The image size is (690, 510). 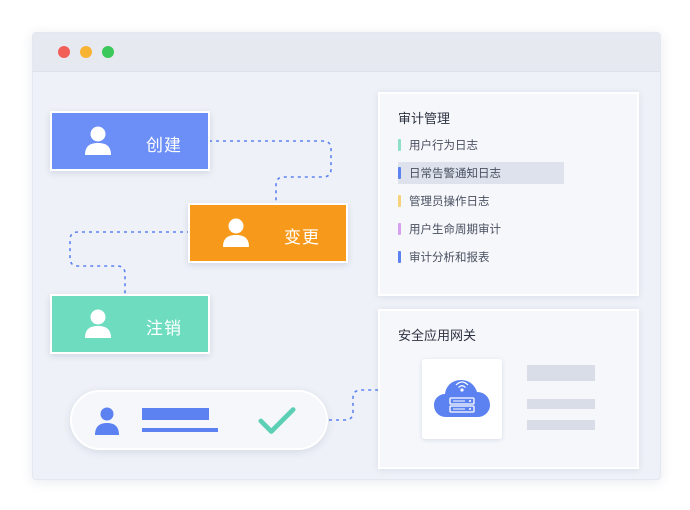 What do you see at coordinates (268, 233) in the screenshot?
I see `change-step-card: 变更` at bounding box center [268, 233].